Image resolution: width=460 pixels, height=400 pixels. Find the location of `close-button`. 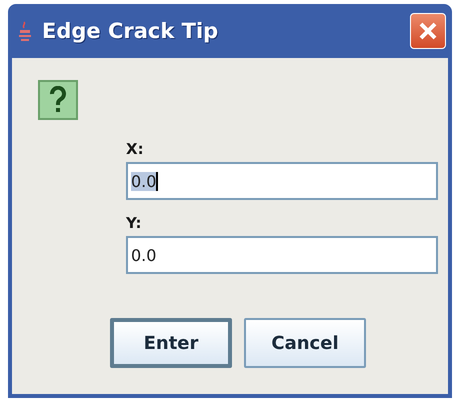

close-button is located at coordinates (428, 31).